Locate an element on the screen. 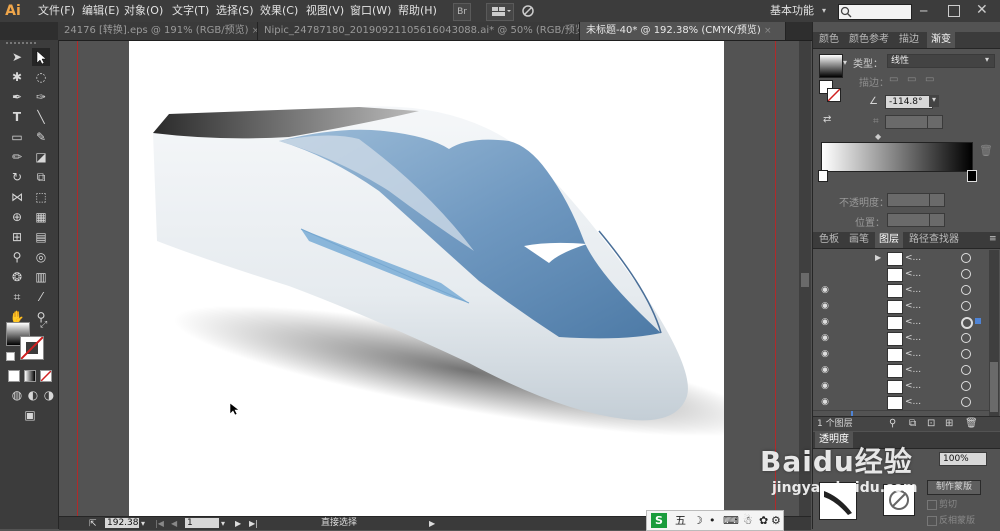  prev-page-icon: ◀ is located at coordinates (174, 523).